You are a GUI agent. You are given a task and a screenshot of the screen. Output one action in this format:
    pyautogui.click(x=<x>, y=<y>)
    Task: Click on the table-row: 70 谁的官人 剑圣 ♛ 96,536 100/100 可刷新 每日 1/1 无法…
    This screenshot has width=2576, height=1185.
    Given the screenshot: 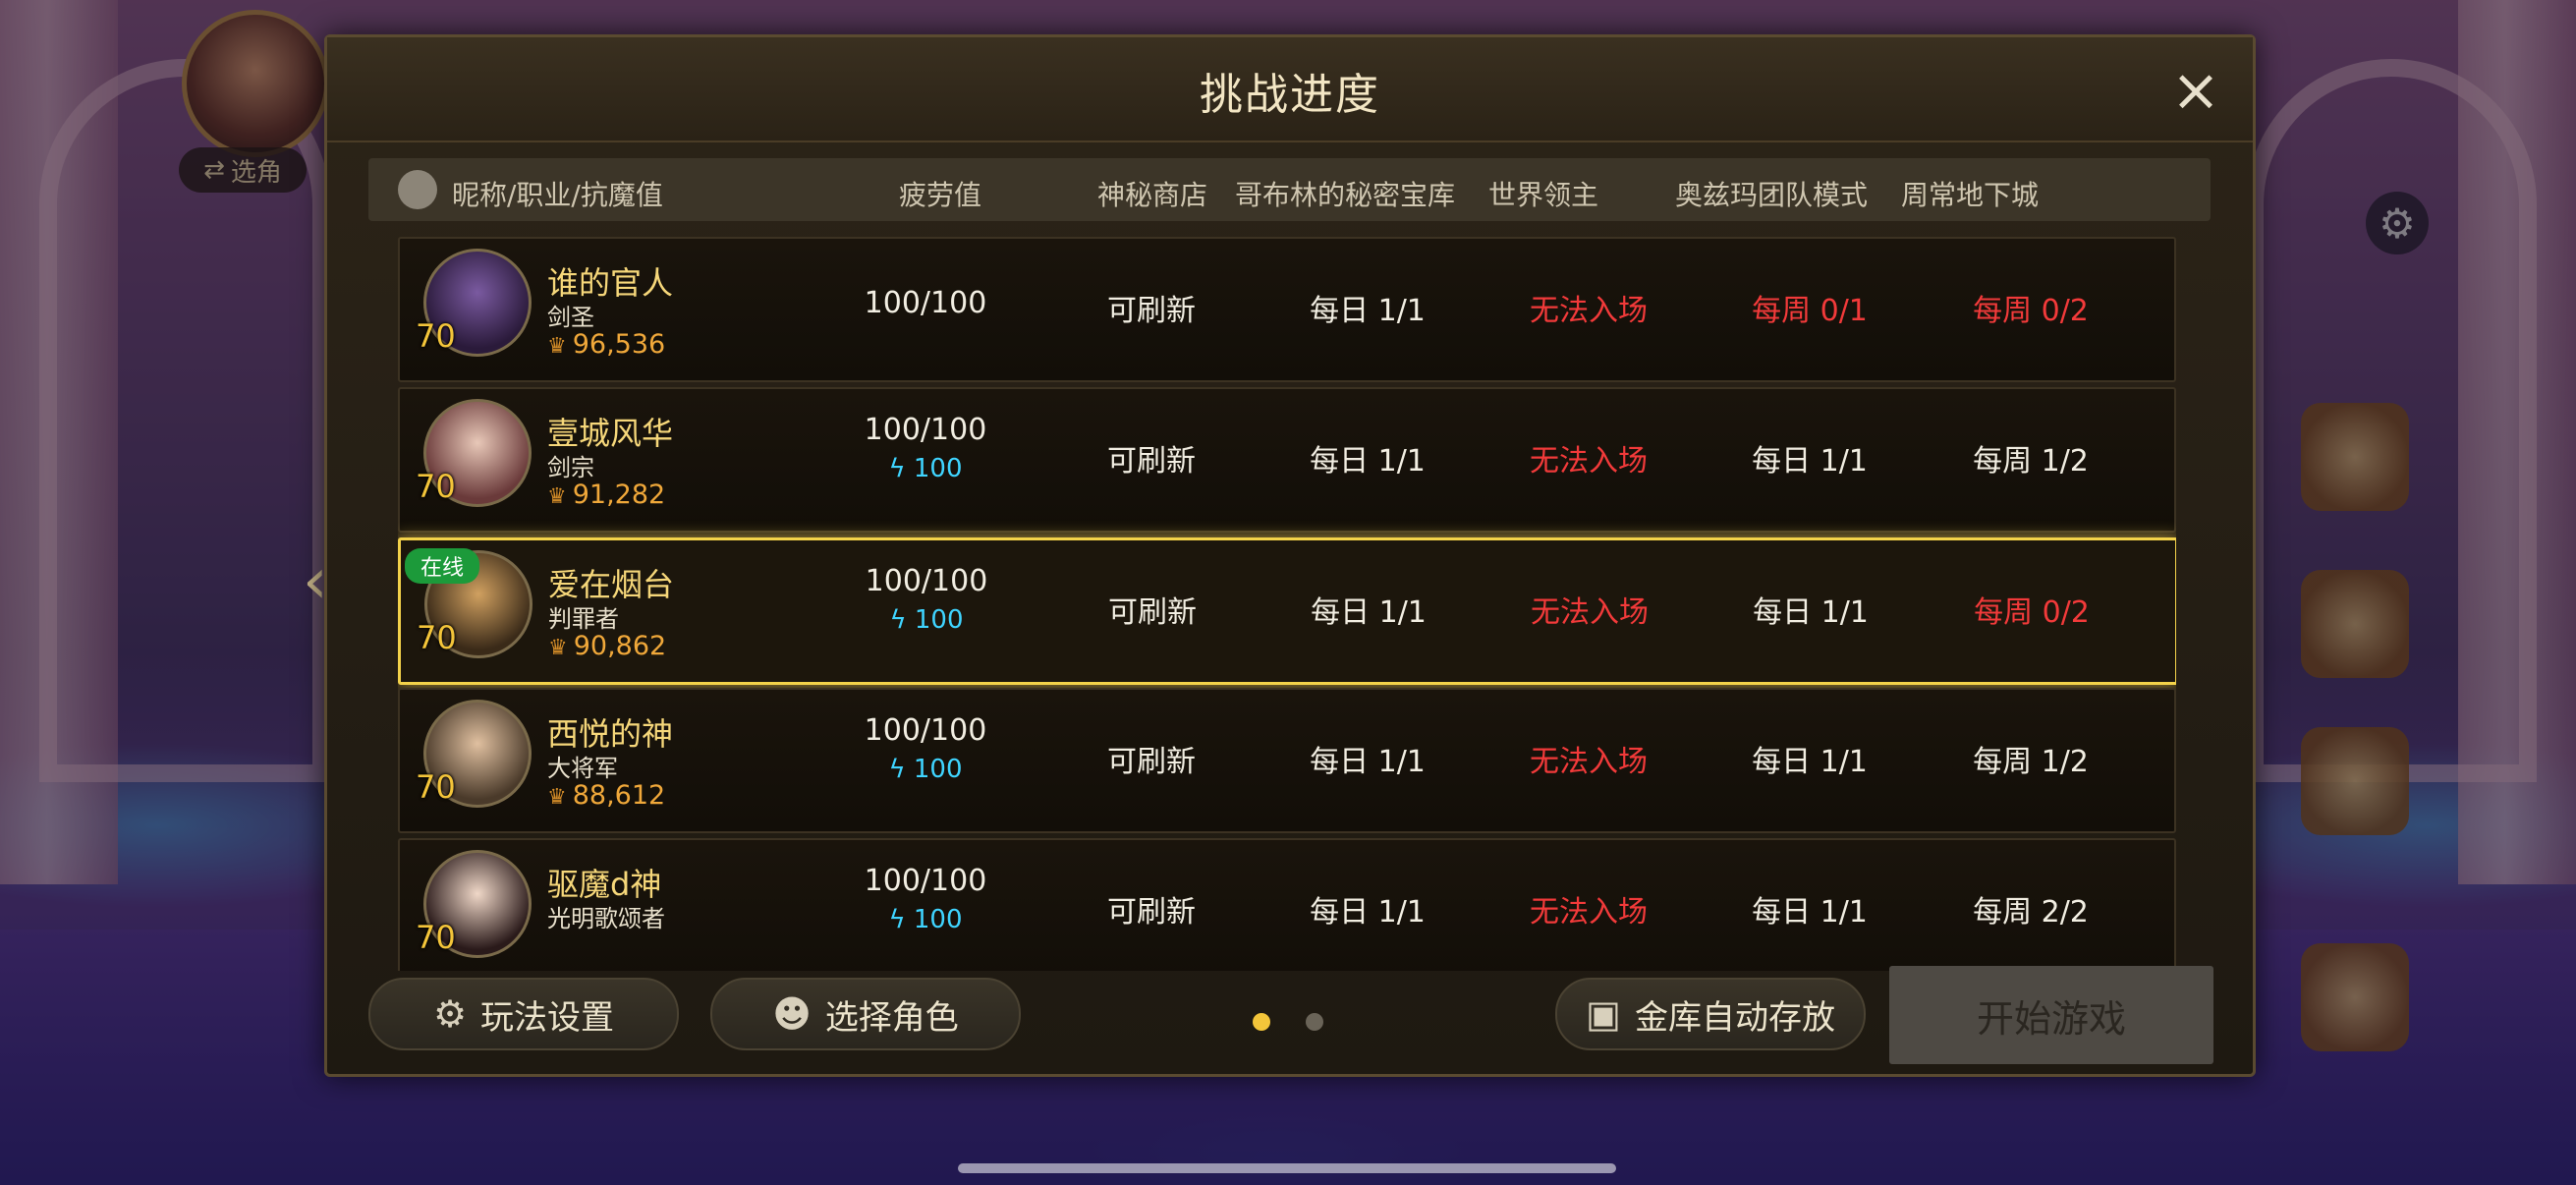 What is the action you would take?
    pyautogui.click(x=1287, y=310)
    